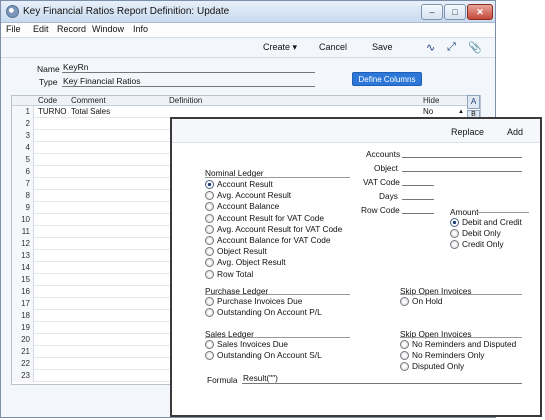  I want to click on create-button: Create ▾, so click(280, 47).